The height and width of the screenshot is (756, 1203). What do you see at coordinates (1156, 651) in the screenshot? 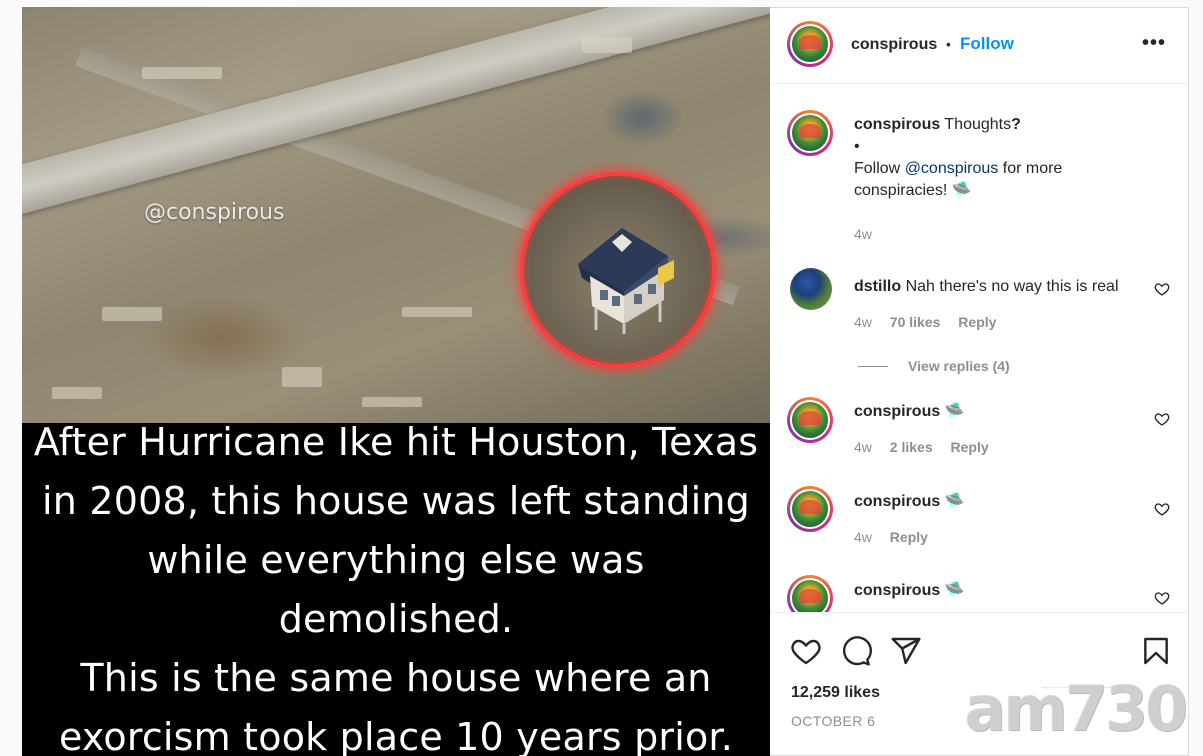
I see `bookmark-icon` at bounding box center [1156, 651].